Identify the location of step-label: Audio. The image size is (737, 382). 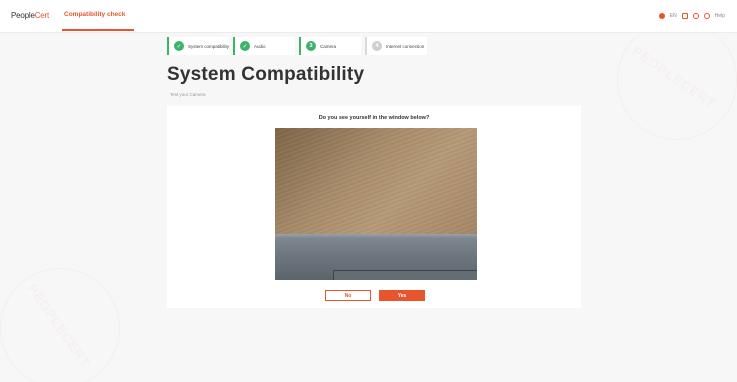
(260, 46).